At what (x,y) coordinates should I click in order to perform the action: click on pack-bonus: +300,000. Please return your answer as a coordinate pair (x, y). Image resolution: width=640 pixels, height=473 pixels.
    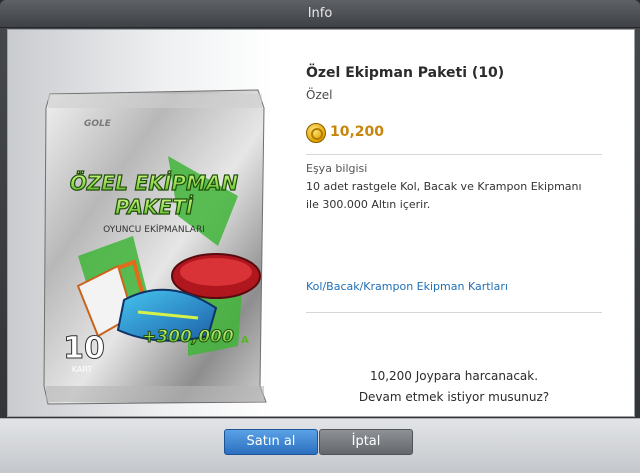
    Looking at the image, I should click on (188, 337).